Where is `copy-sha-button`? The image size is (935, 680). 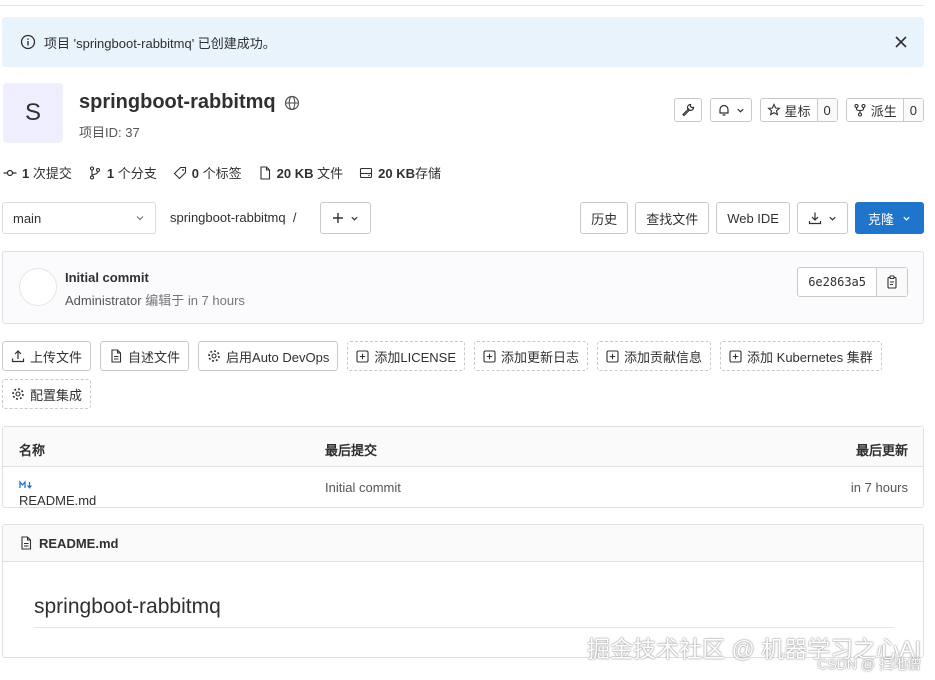
copy-sha-button is located at coordinates (892, 282).